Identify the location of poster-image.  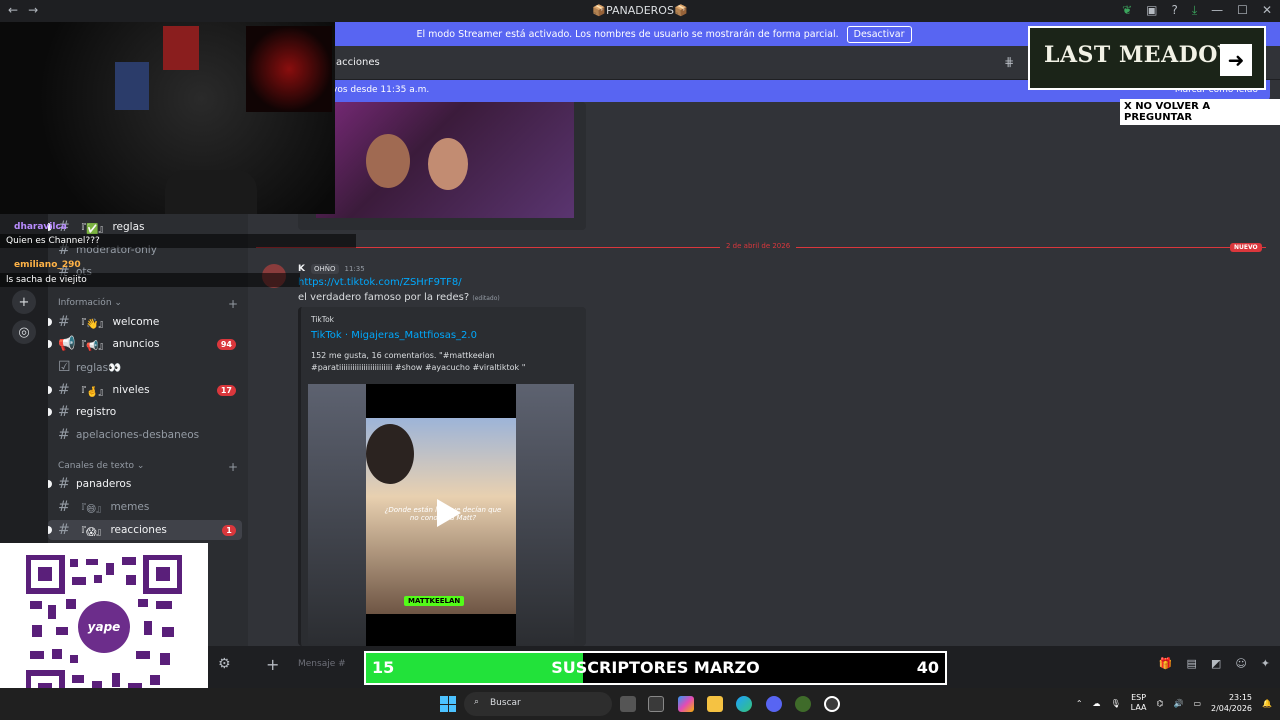
(132, 86).